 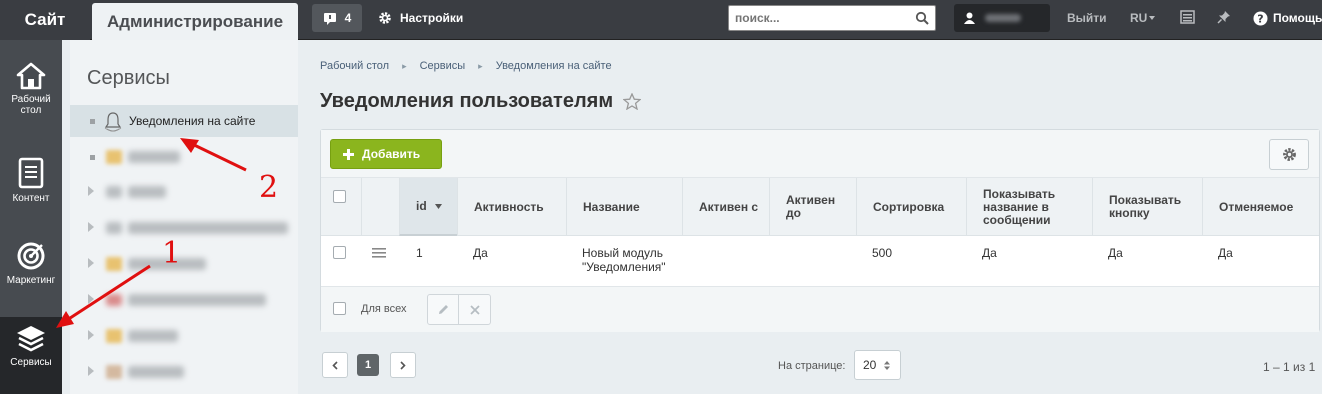 I want to click on annotation-marker-1: 1, so click(x=172, y=253).